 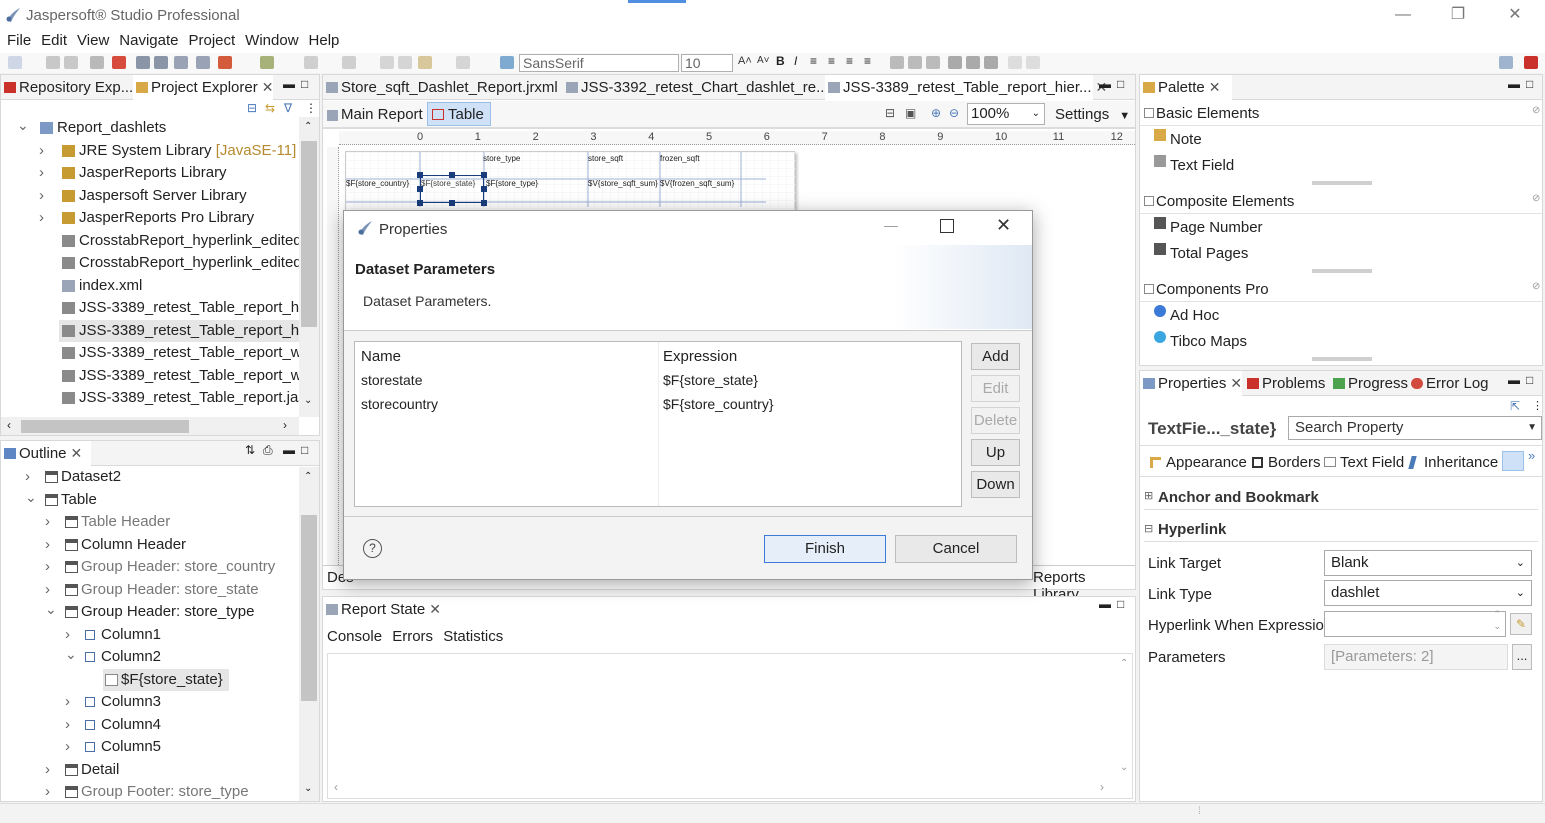 What do you see at coordinates (285, 425) in the screenshot?
I see `scroll-right-icon: ›` at bounding box center [285, 425].